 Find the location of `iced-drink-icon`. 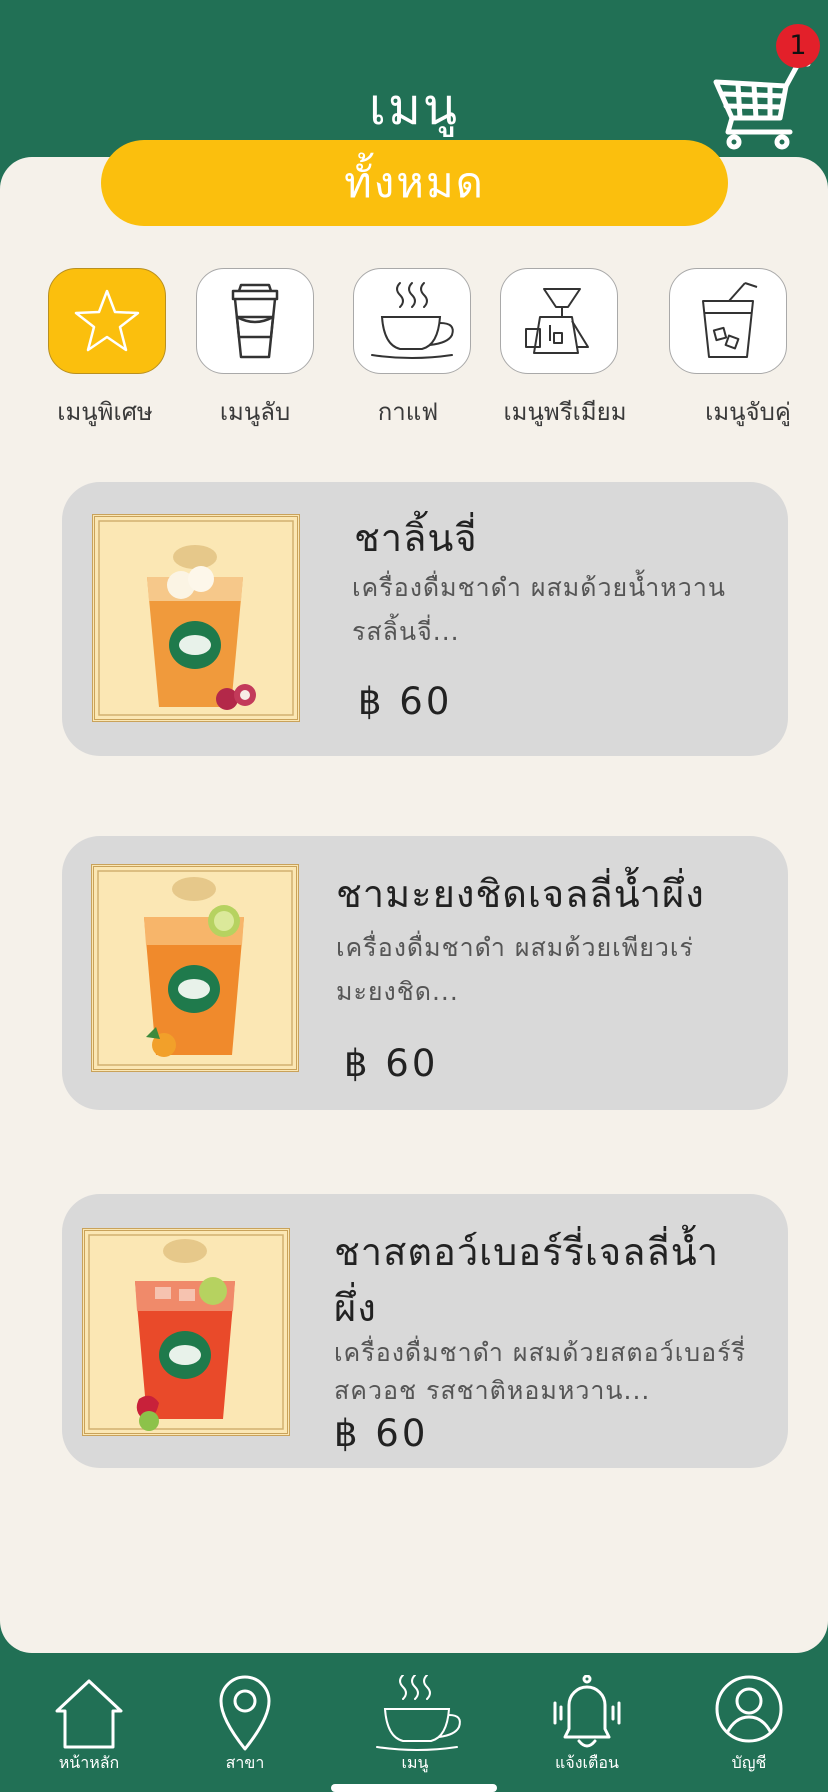

iced-drink-icon is located at coordinates (730, 320).